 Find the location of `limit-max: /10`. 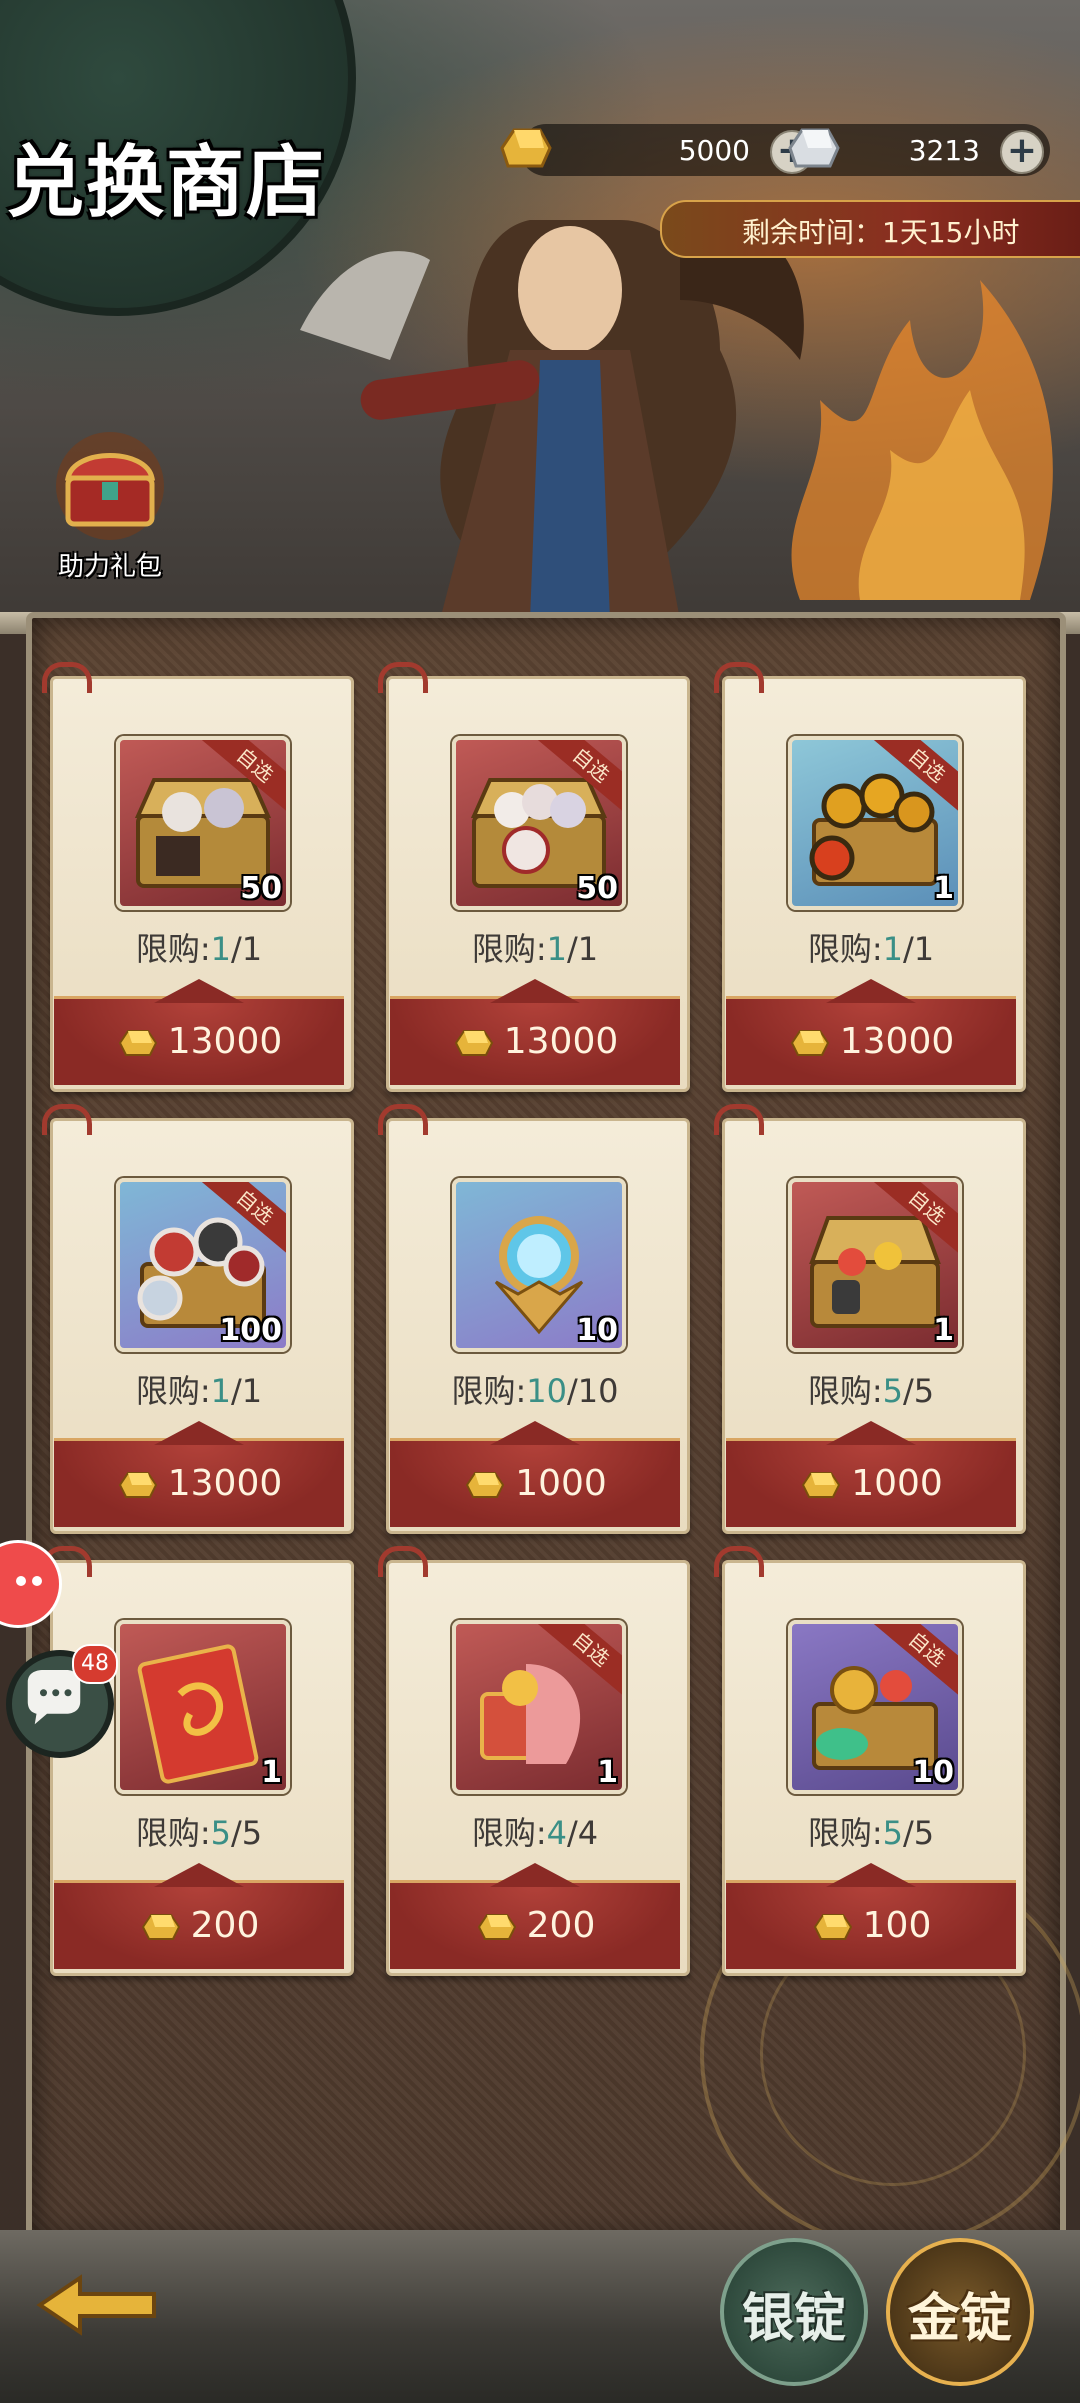

limit-max: /10 is located at coordinates (593, 1391).